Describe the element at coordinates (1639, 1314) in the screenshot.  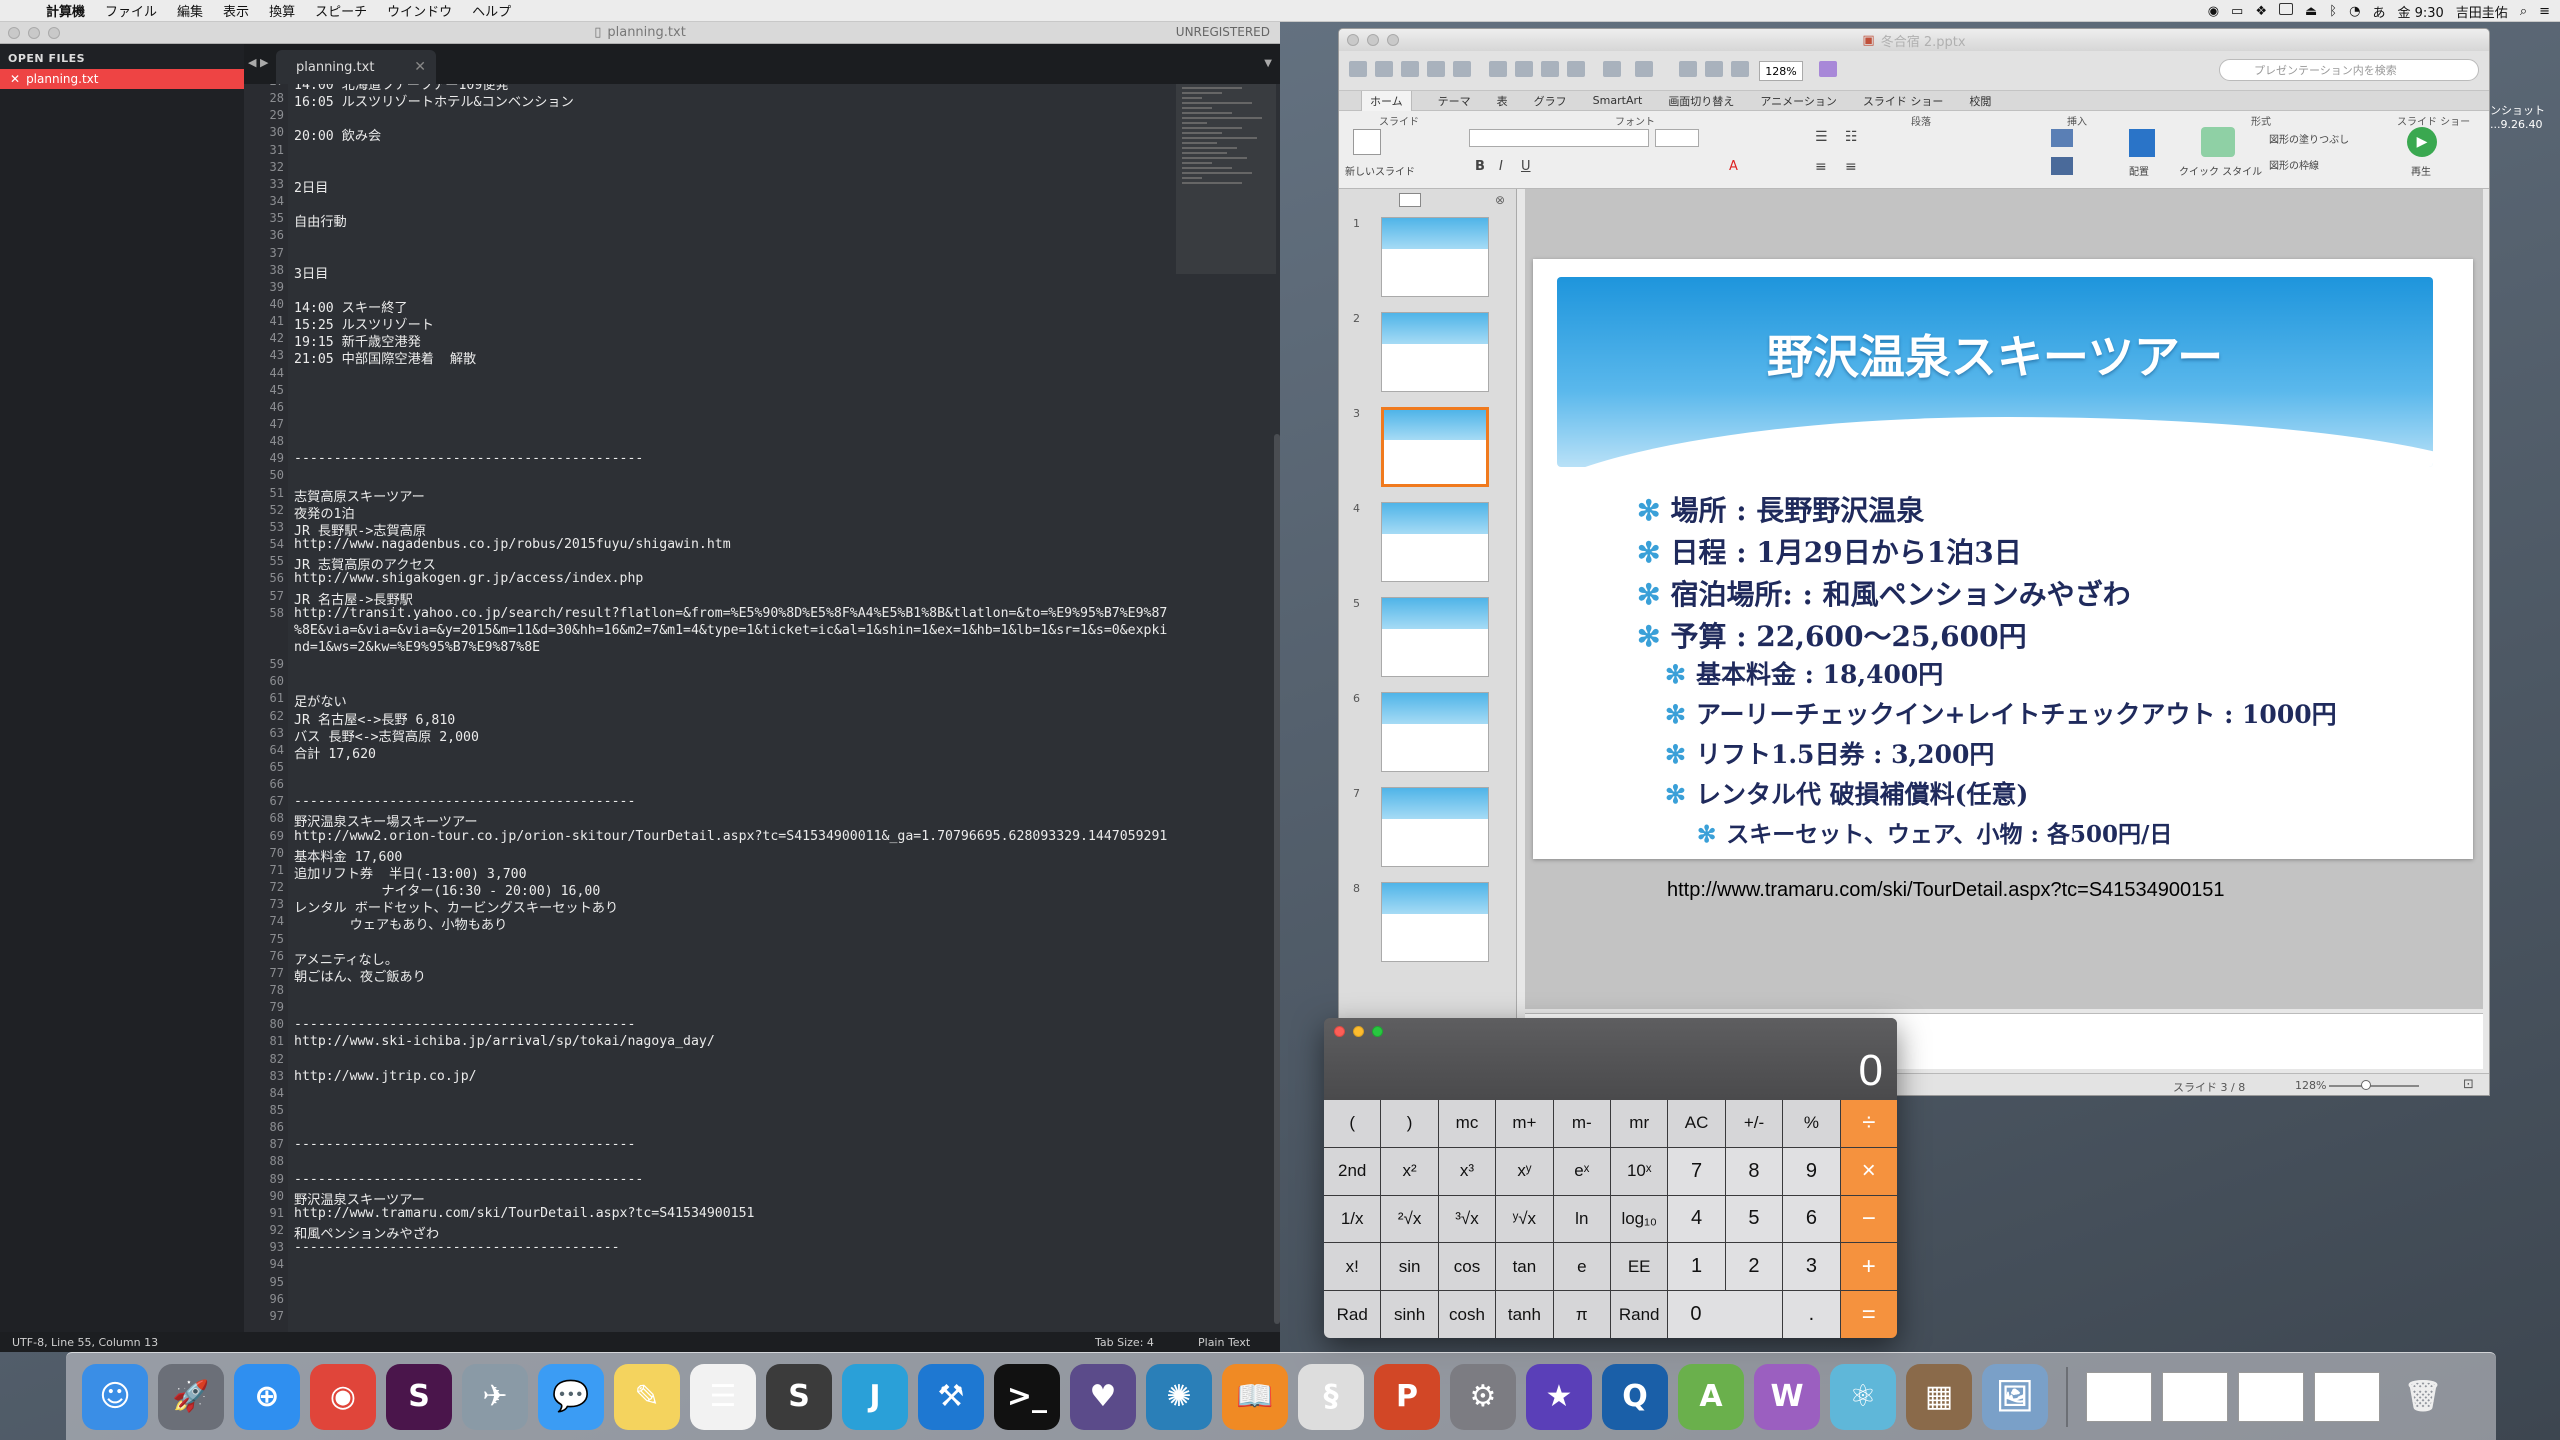
I see `calc-key: Rand` at that location.